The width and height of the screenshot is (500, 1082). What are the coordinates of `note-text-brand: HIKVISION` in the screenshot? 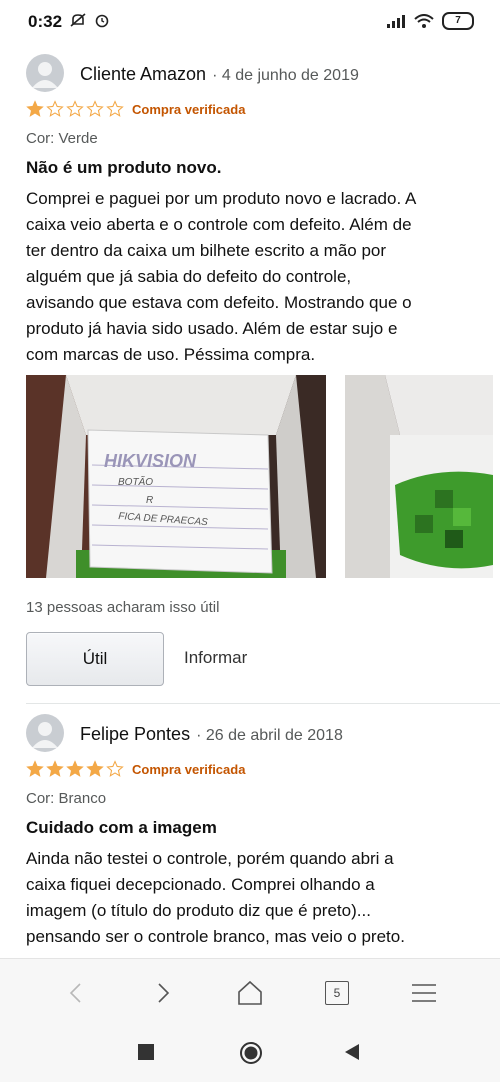 It's located at (150, 461).